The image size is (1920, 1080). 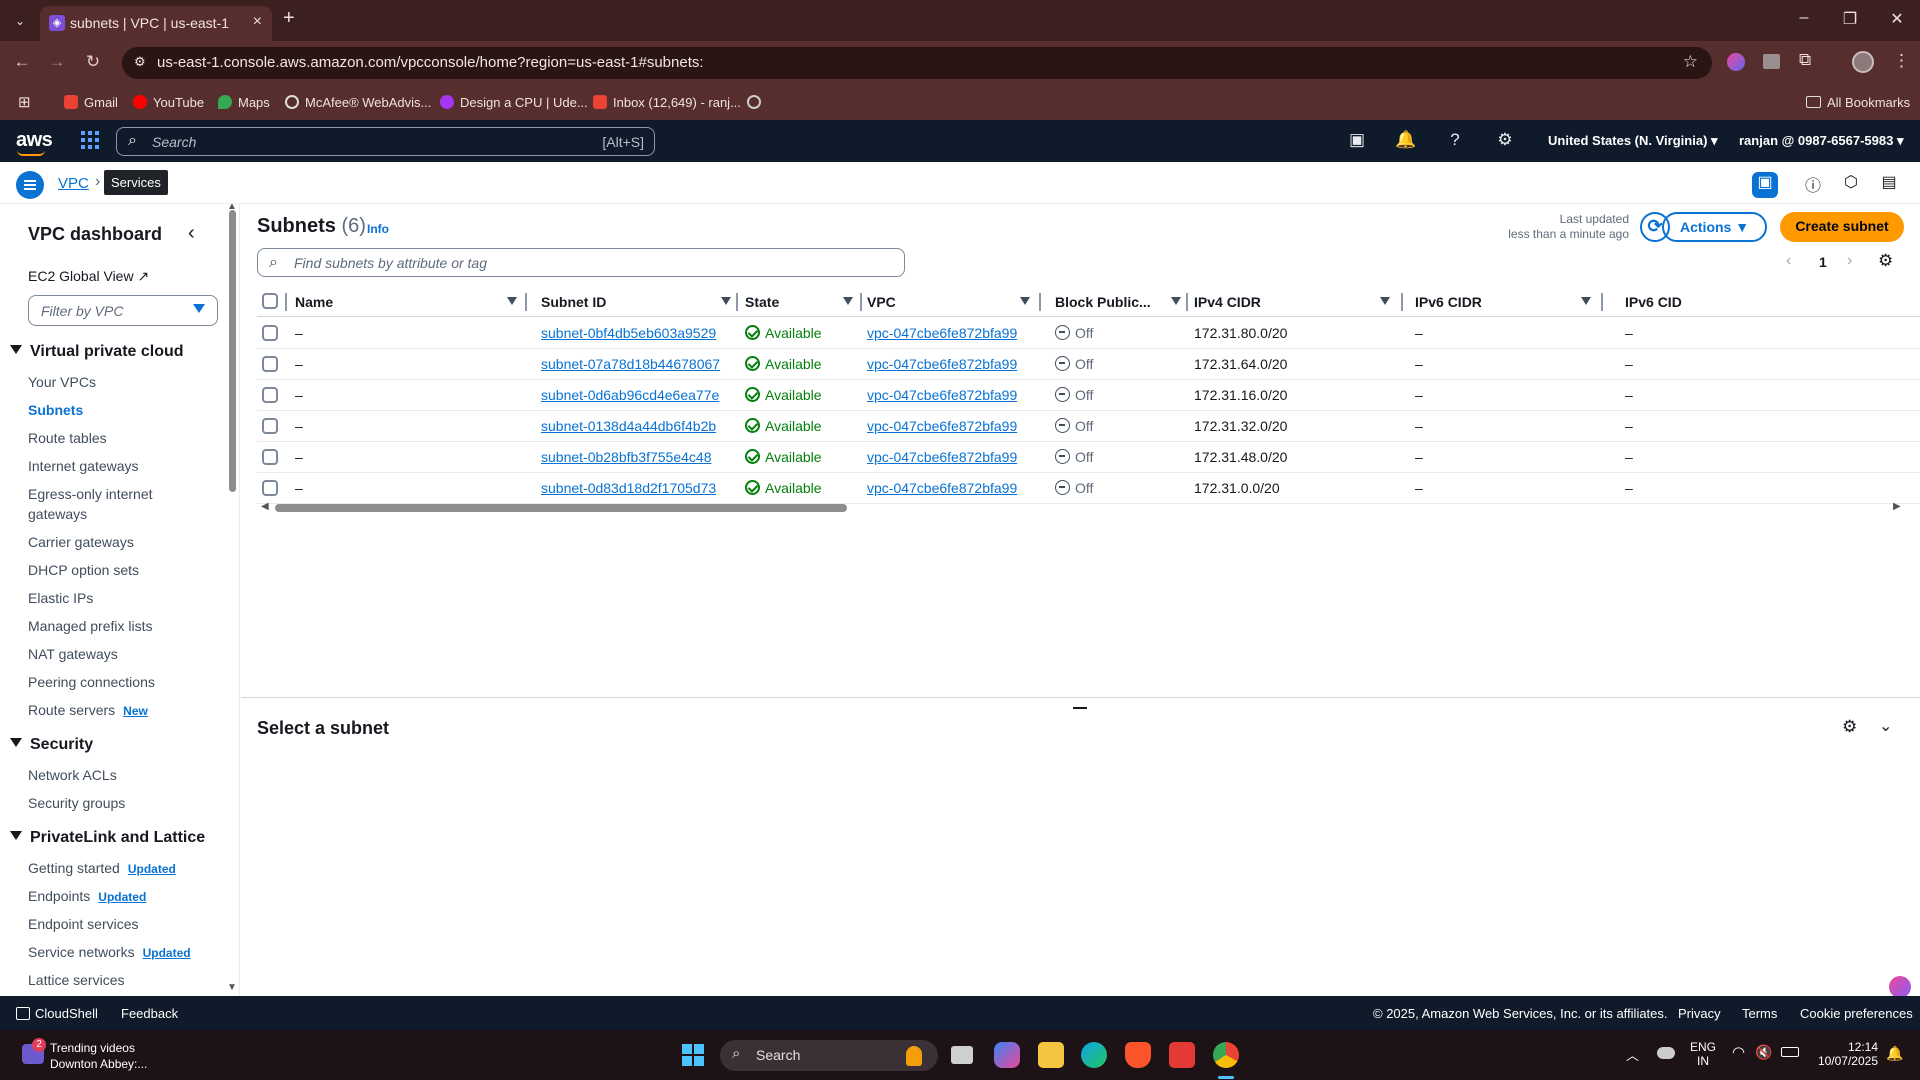 I want to click on sidebar-item-route-tables: Route tables, so click(x=67, y=438).